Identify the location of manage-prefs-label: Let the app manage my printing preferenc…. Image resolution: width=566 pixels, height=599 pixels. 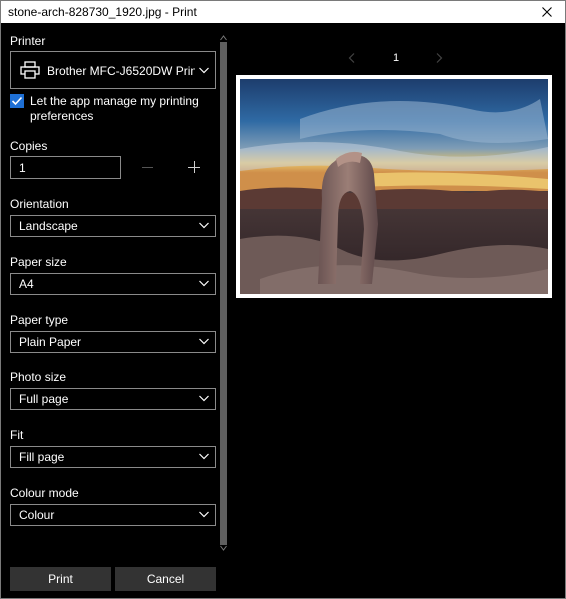
(114, 108).